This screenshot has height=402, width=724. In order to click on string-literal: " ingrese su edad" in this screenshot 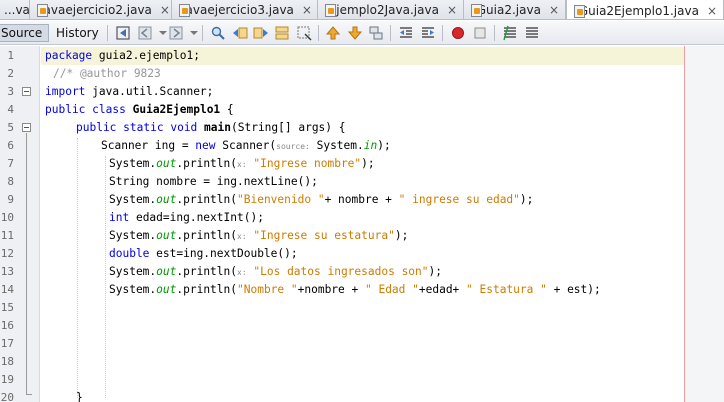, I will do `click(459, 199)`.